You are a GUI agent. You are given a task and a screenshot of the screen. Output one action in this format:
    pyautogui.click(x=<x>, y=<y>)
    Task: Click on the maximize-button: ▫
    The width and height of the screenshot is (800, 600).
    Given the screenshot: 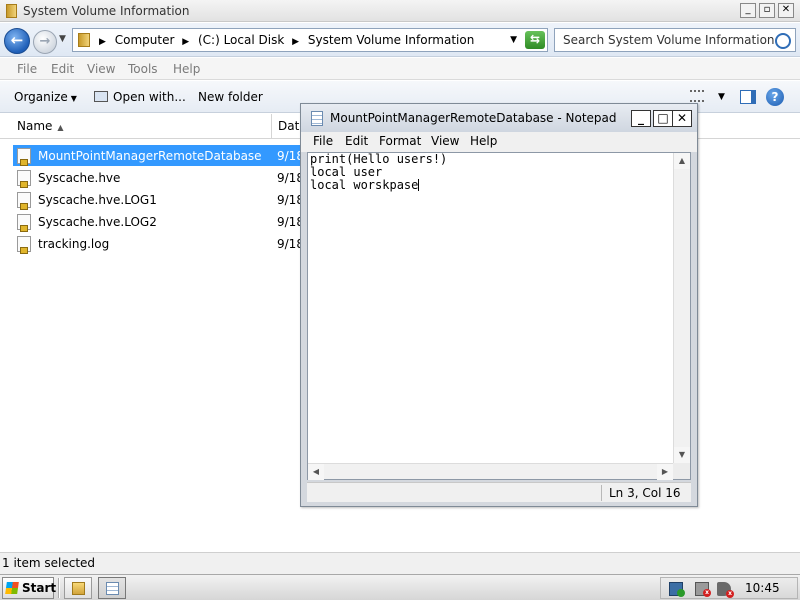 What is the action you would take?
    pyautogui.click(x=767, y=10)
    